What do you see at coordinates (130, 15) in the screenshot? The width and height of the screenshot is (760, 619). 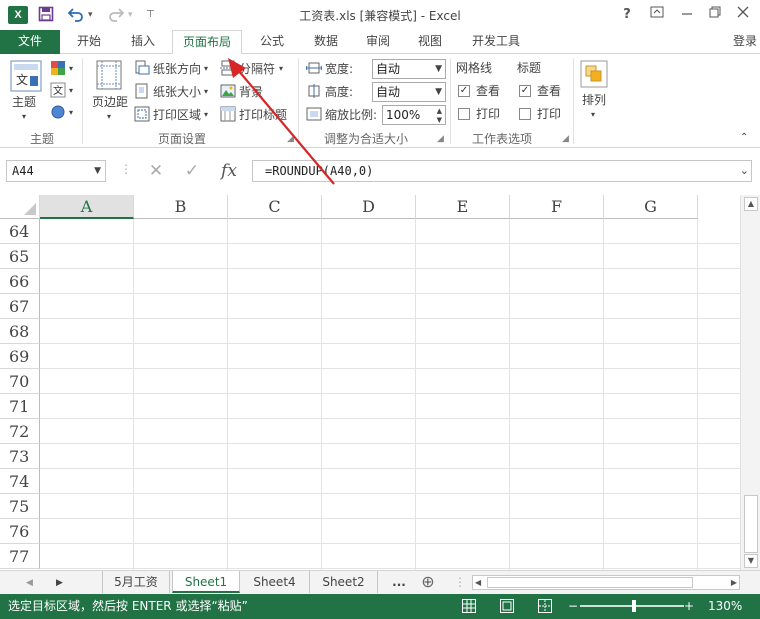 I see `redo-dropdown-icon: ▾` at bounding box center [130, 15].